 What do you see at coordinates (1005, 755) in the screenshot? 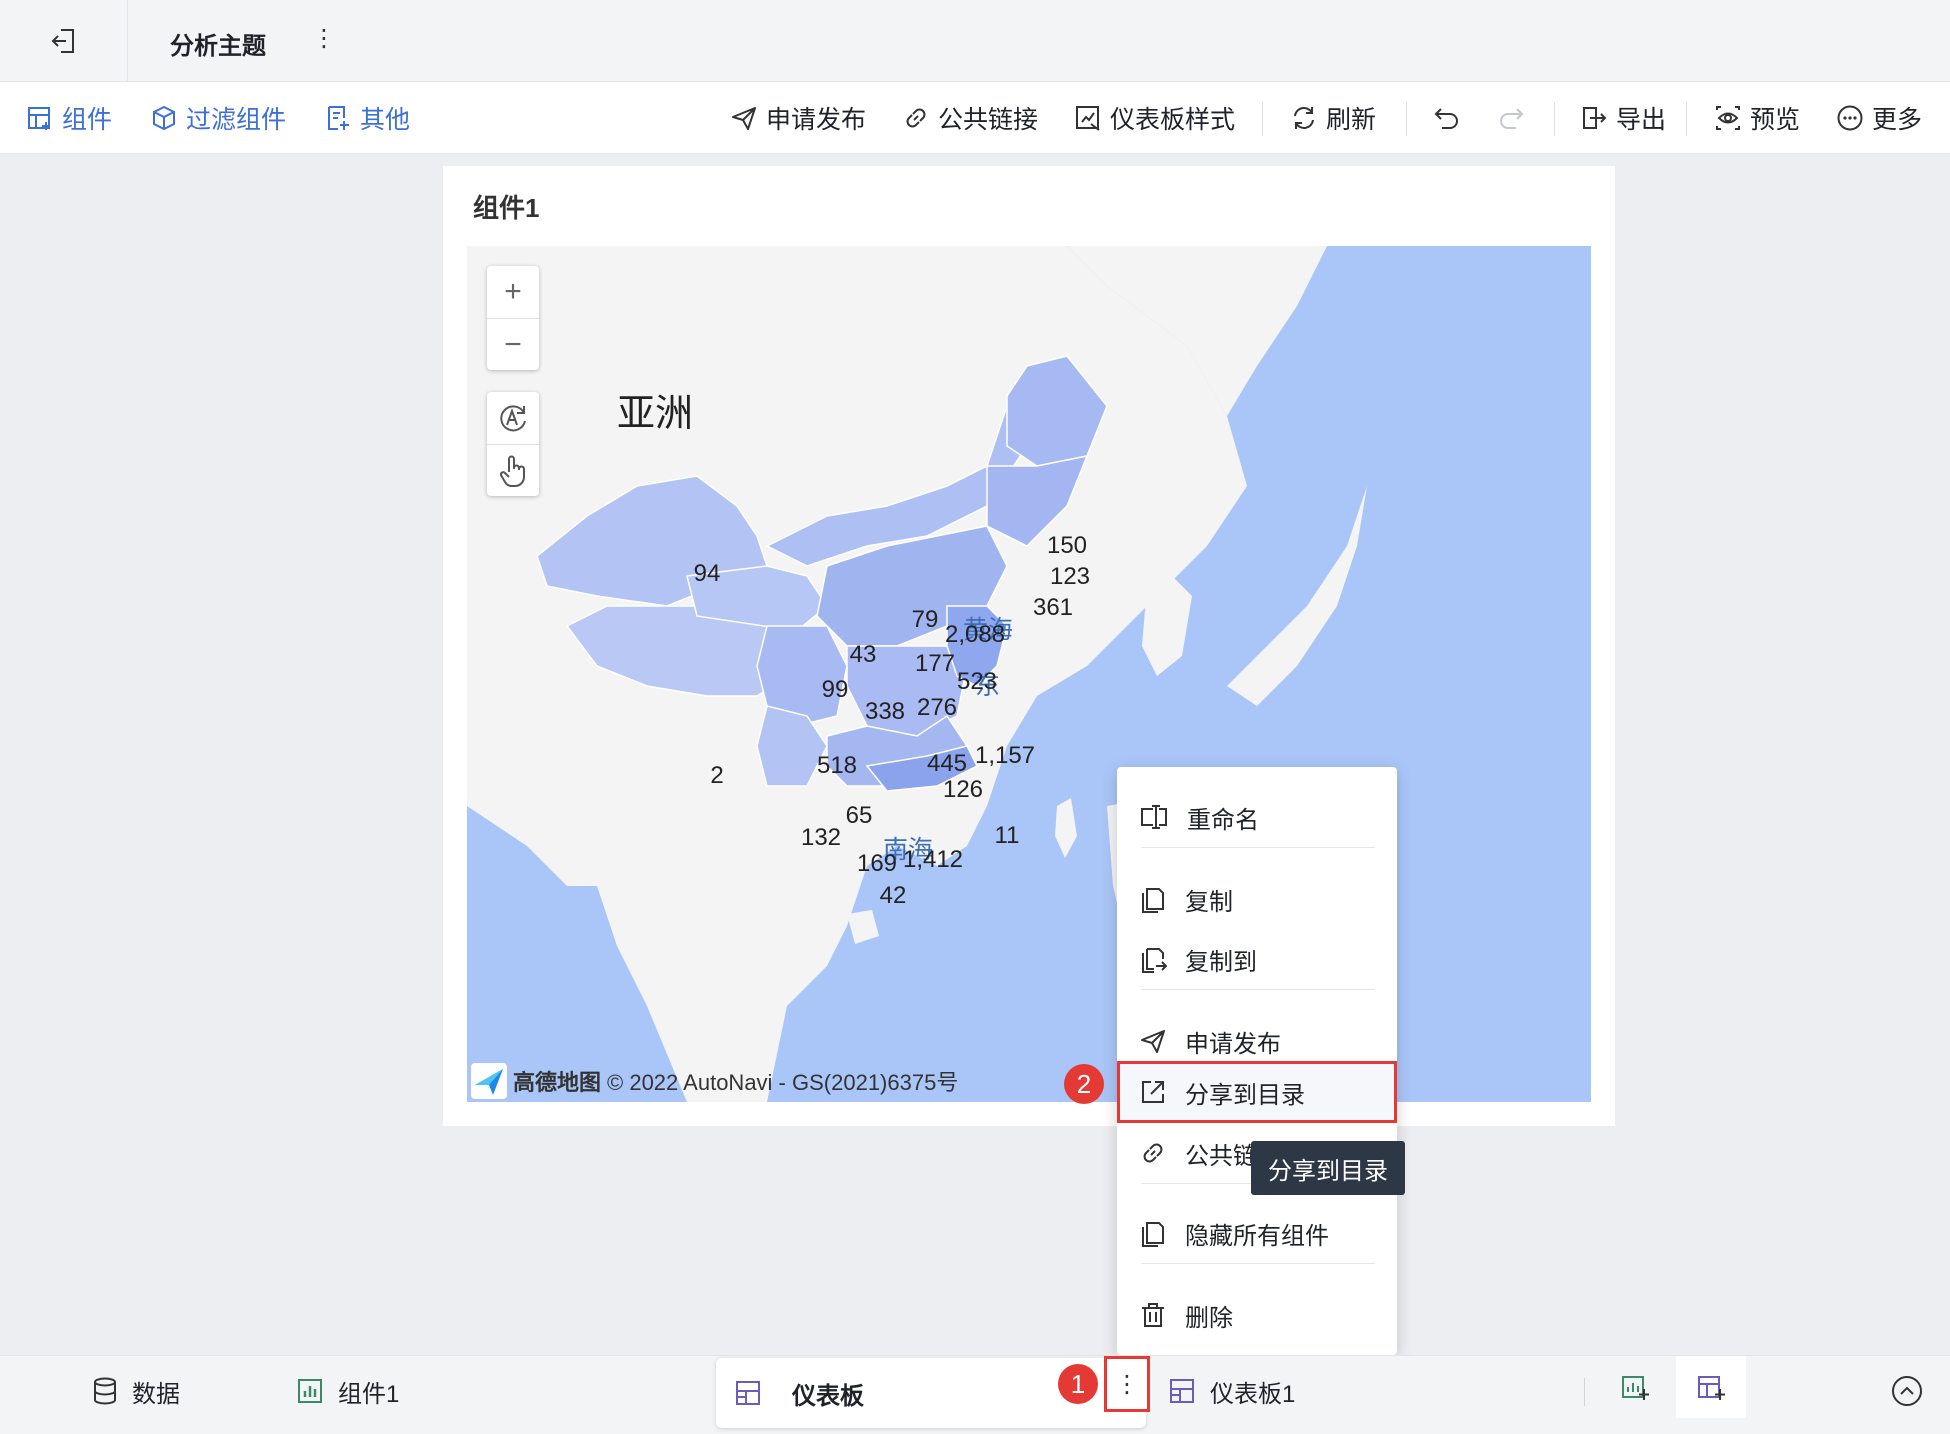
I see `province-value: 1,157` at bounding box center [1005, 755].